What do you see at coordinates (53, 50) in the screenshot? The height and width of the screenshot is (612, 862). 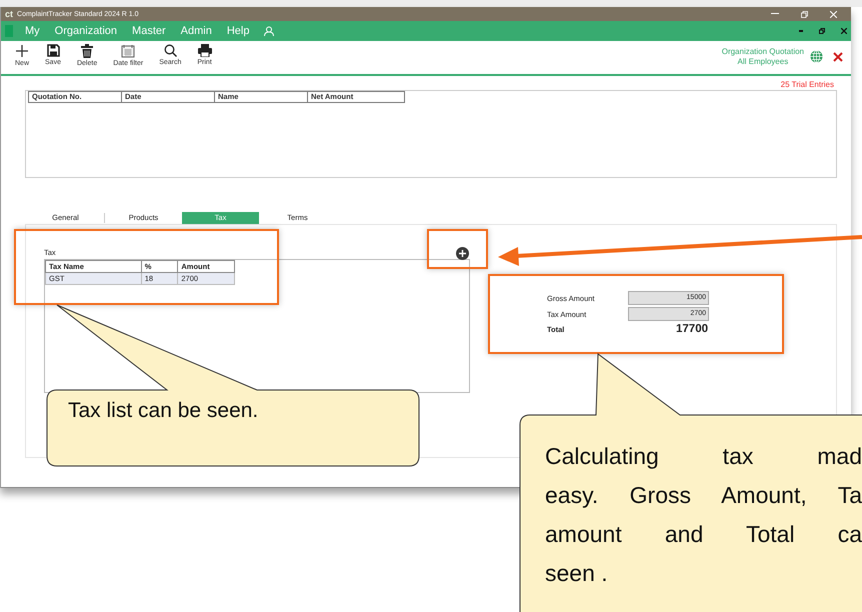 I see `save-icon` at bounding box center [53, 50].